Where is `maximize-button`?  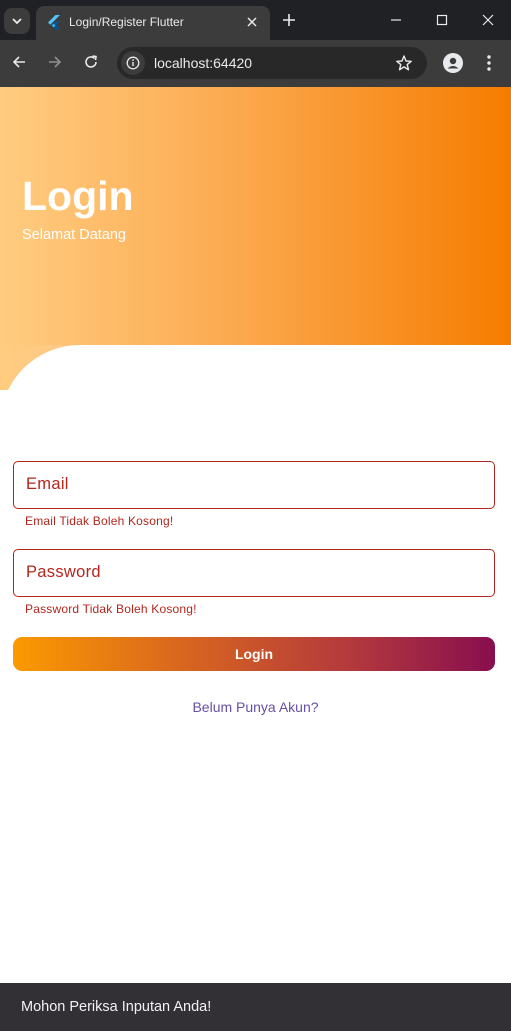
maximize-button is located at coordinates (442, 20).